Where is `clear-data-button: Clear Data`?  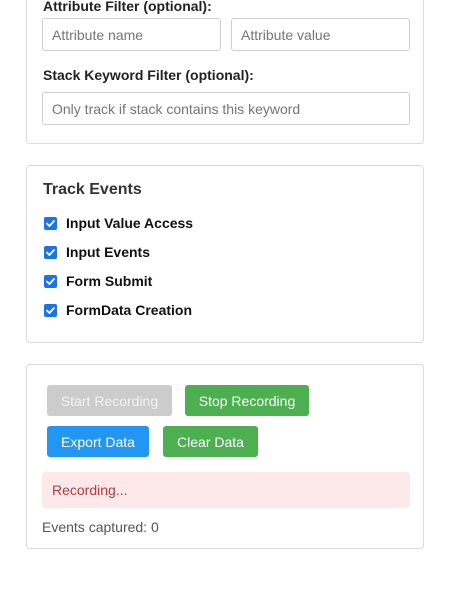
clear-data-button: Clear Data is located at coordinates (210, 441).